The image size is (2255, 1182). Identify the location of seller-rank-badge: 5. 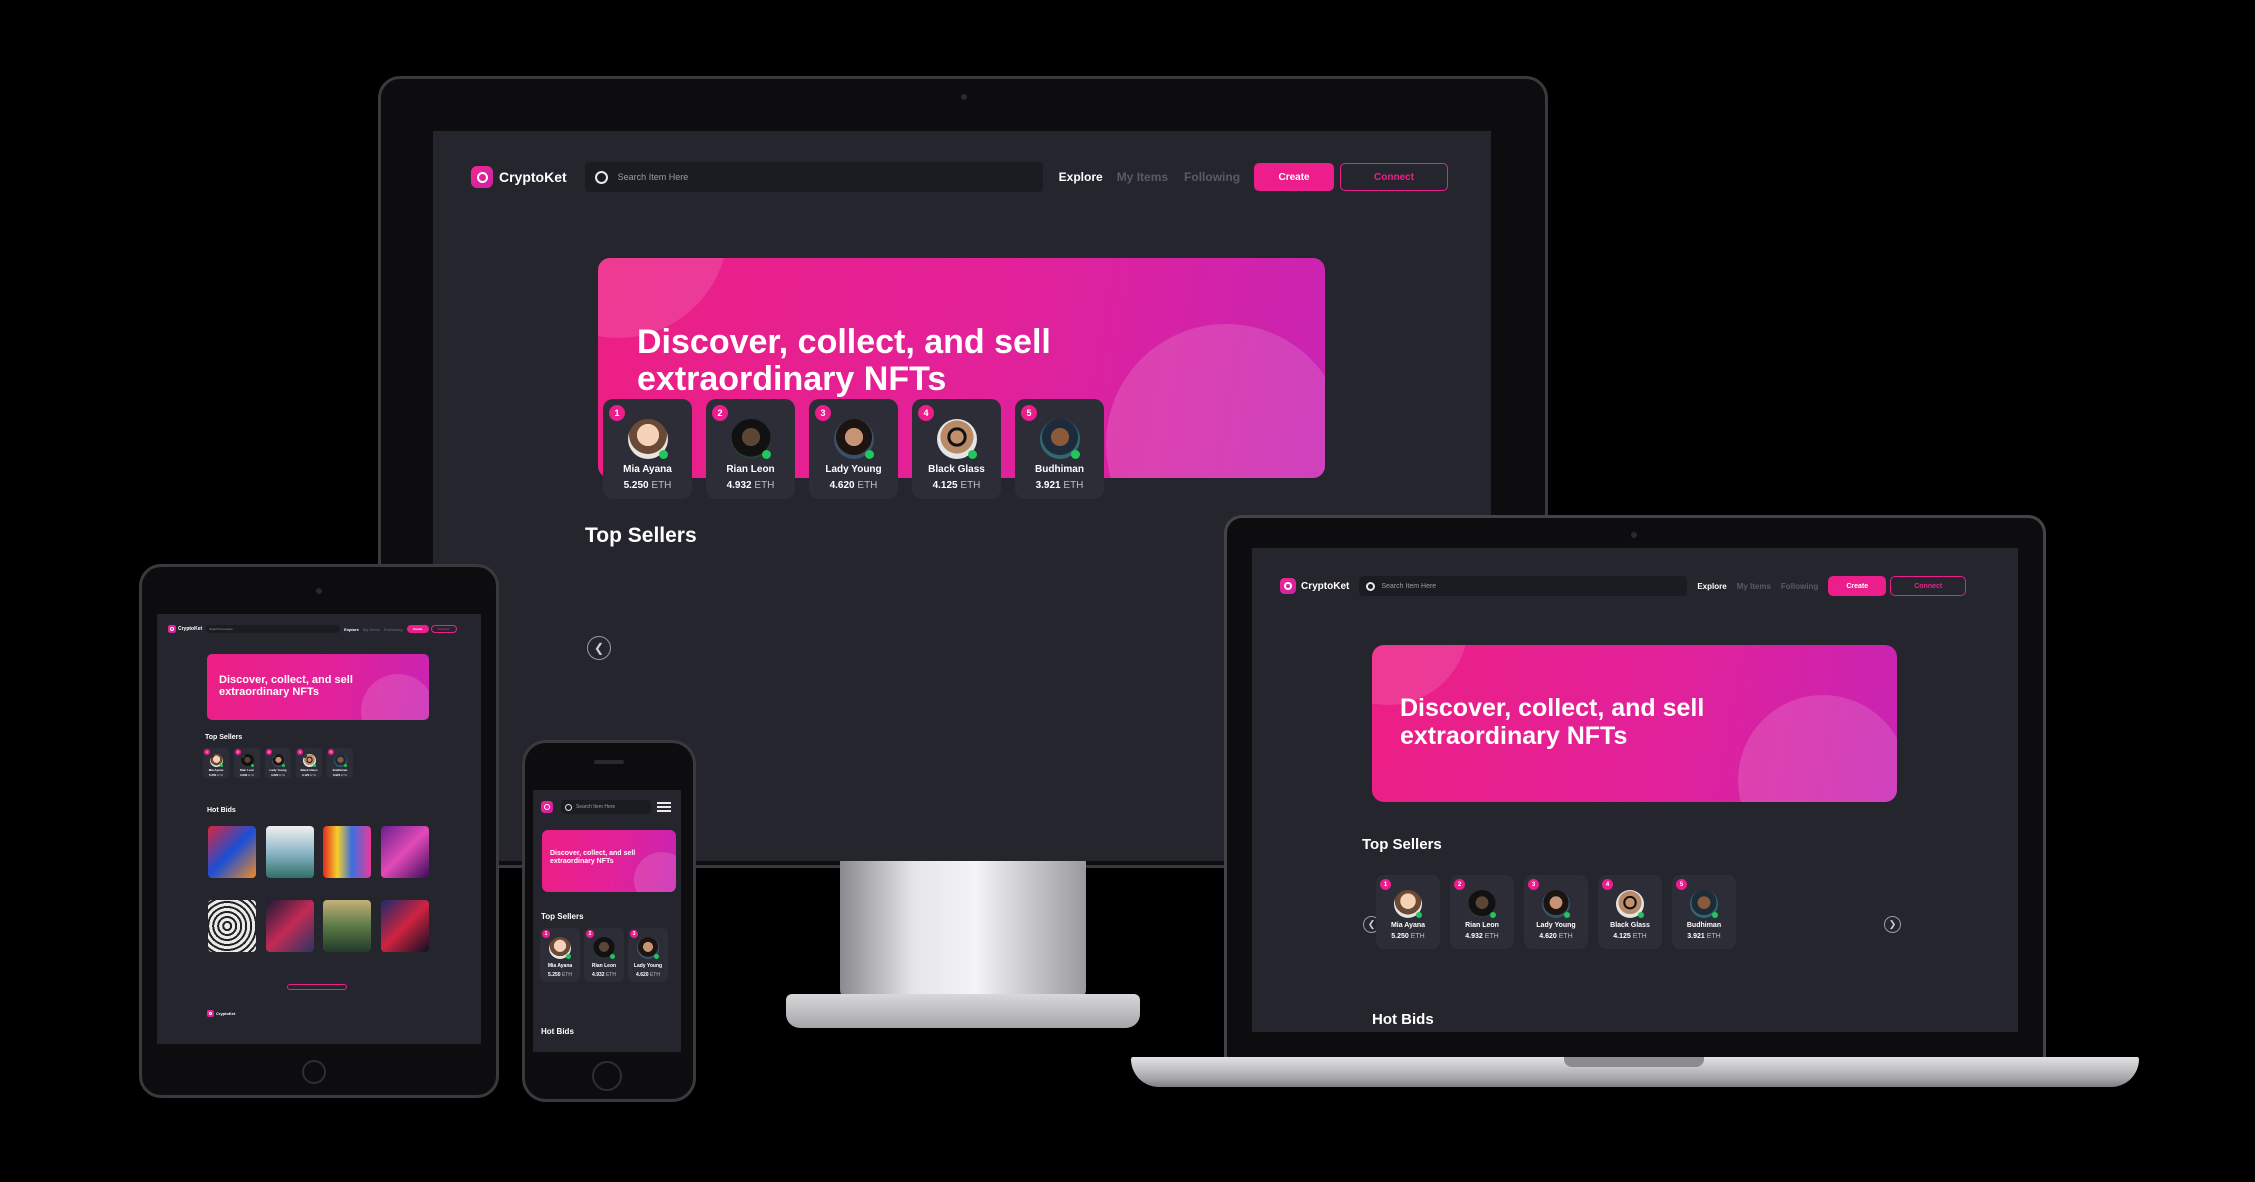
(1681, 884).